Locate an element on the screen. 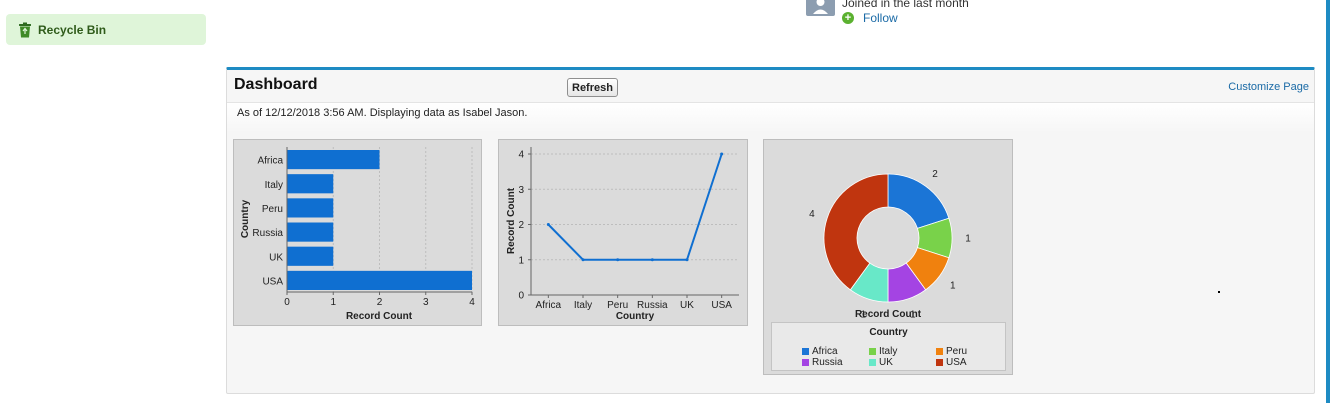 The image size is (1343, 403). recycle-bin-icon is located at coordinates (25, 29).